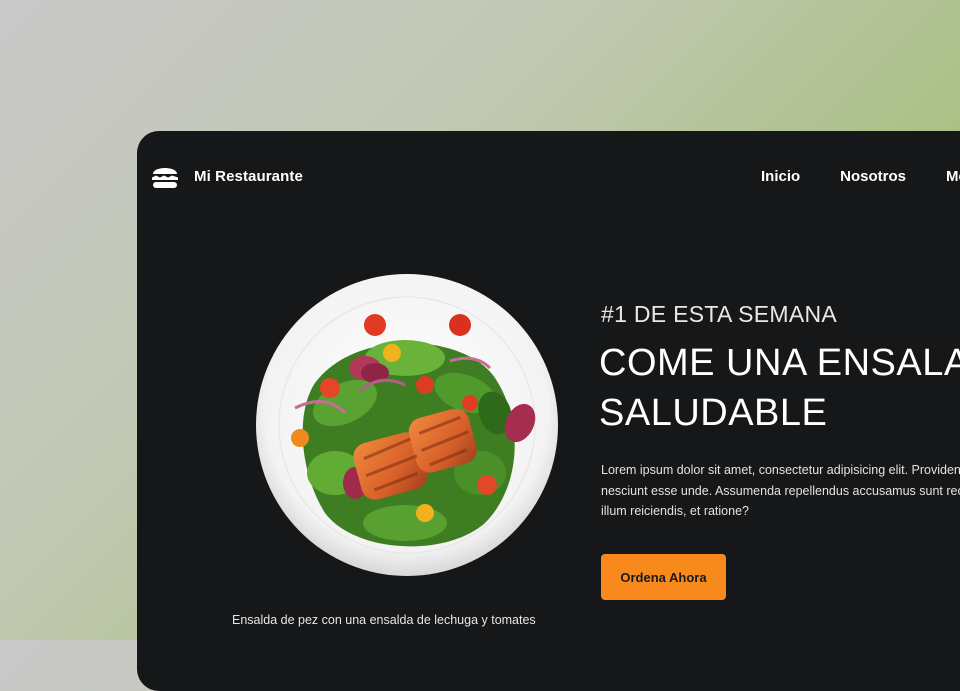 The image size is (960, 691). What do you see at coordinates (663, 577) in the screenshot?
I see `order-now-button: Ordena Ahora` at bounding box center [663, 577].